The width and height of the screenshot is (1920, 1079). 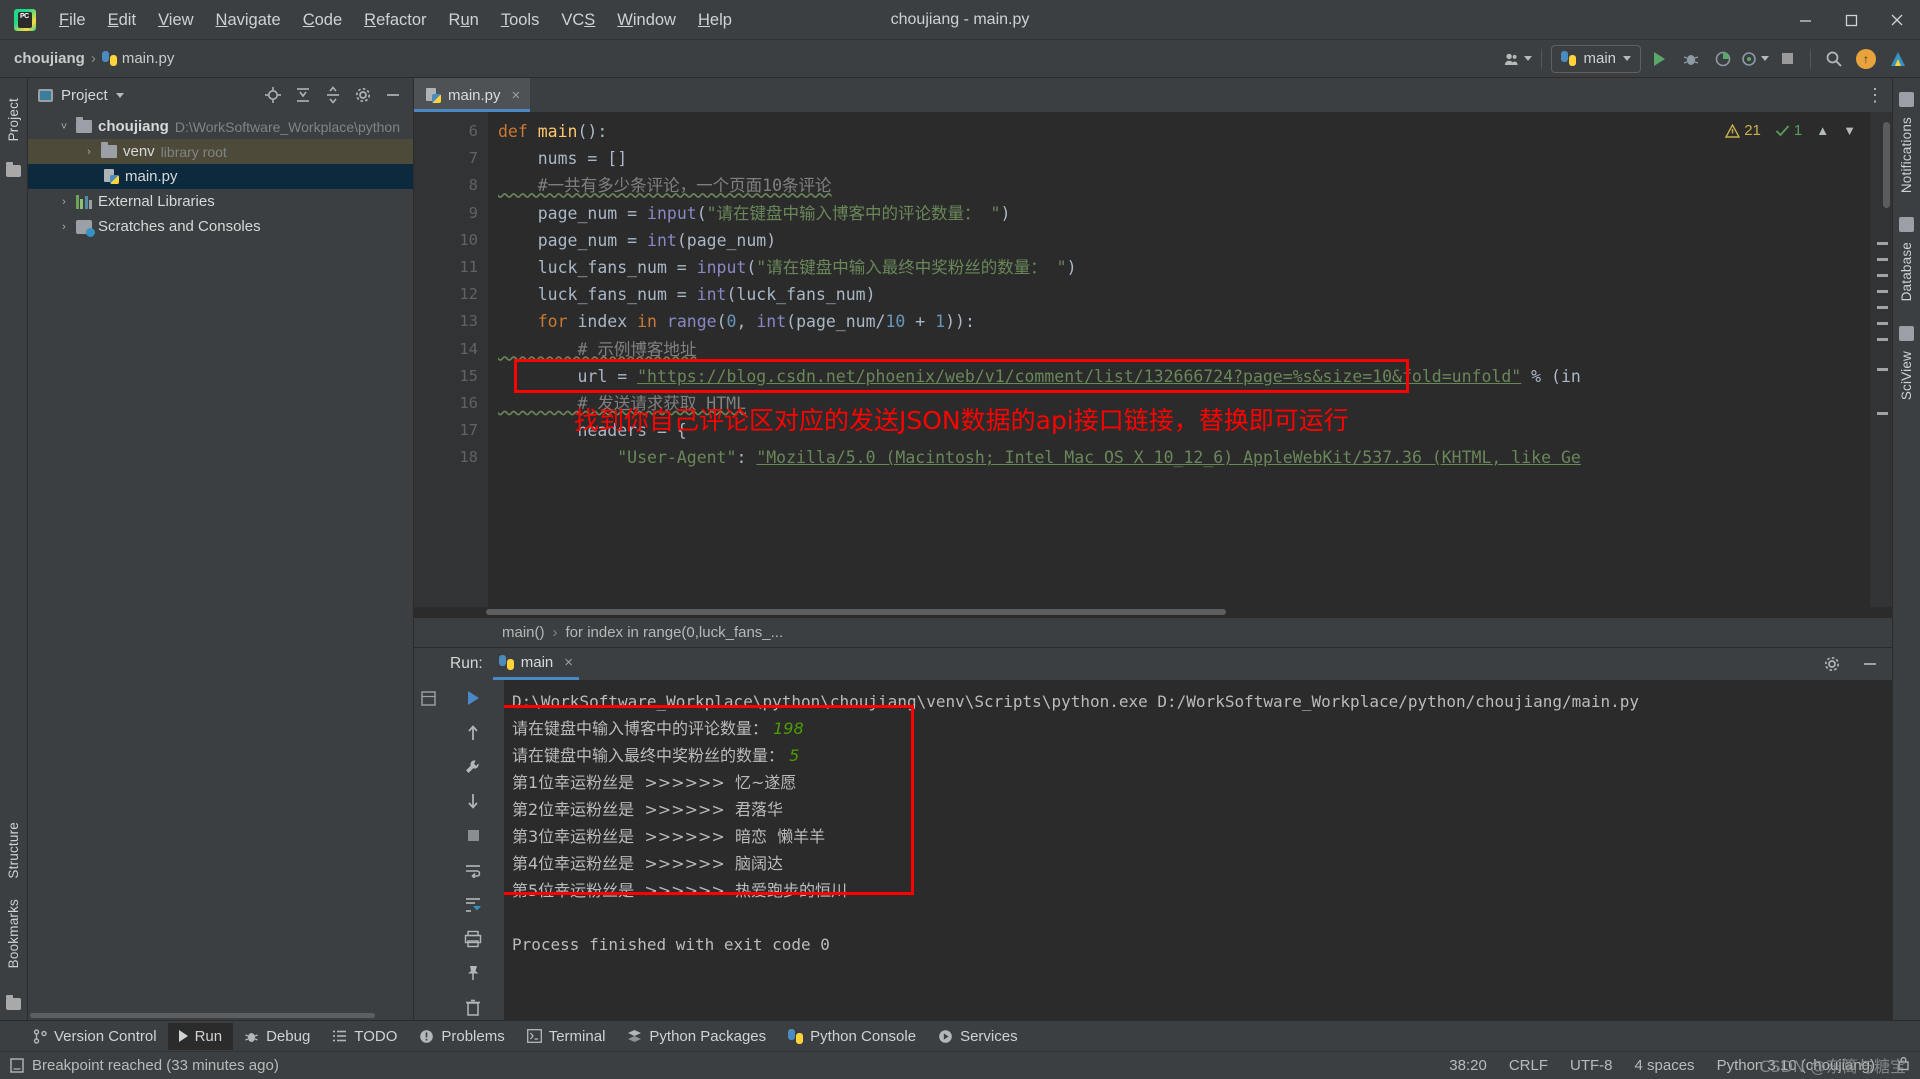 I want to click on tree-node-main-py: main.py, so click(x=220, y=176).